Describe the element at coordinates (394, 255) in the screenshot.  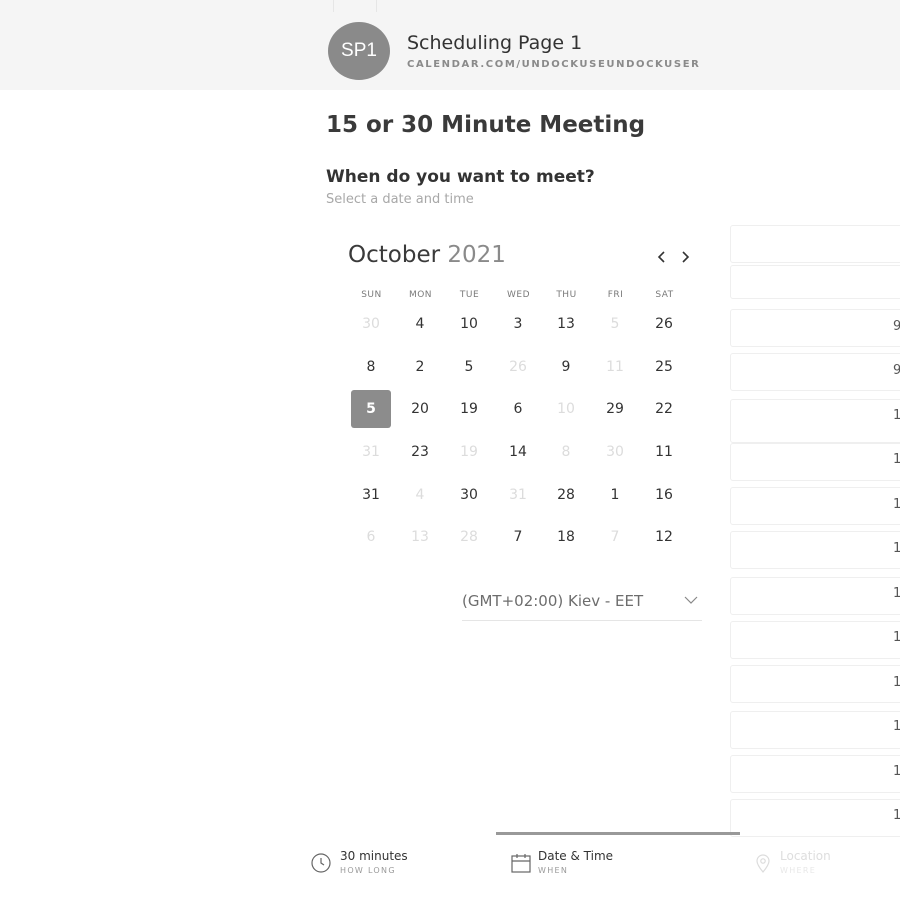
I see `calendar-month: October` at that location.